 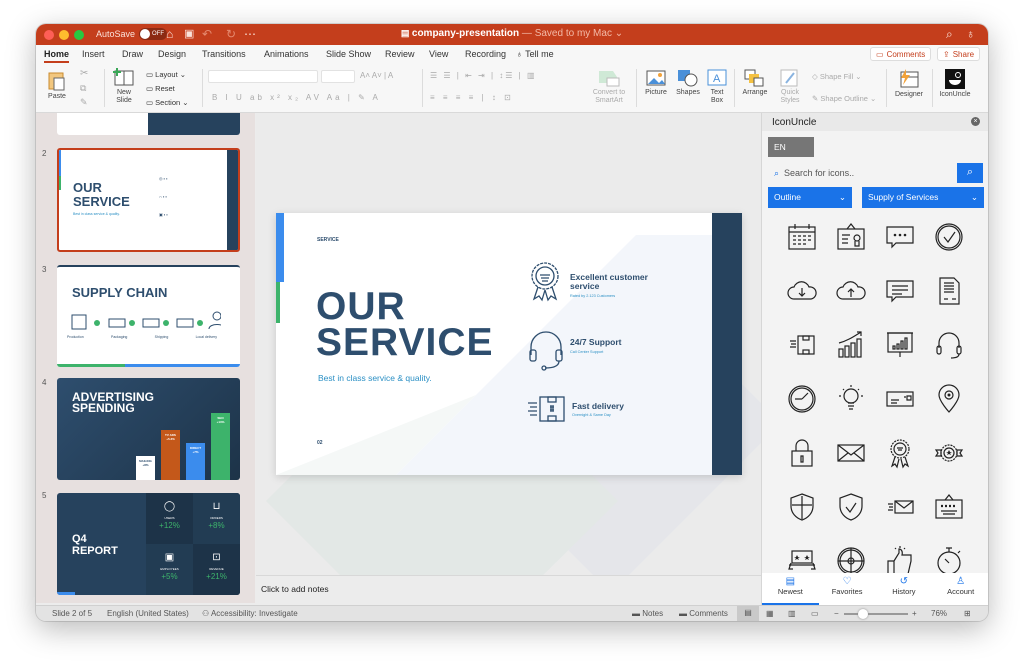 What do you see at coordinates (802, 291) in the screenshot?
I see `cloud-download-icon` at bounding box center [802, 291].